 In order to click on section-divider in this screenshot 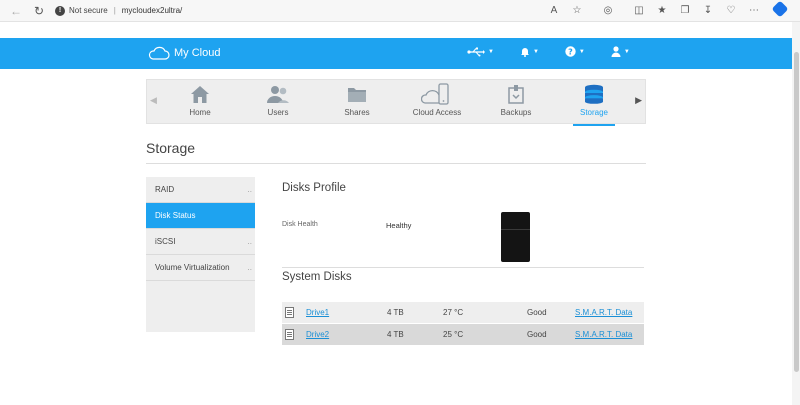, I will do `click(463, 267)`.